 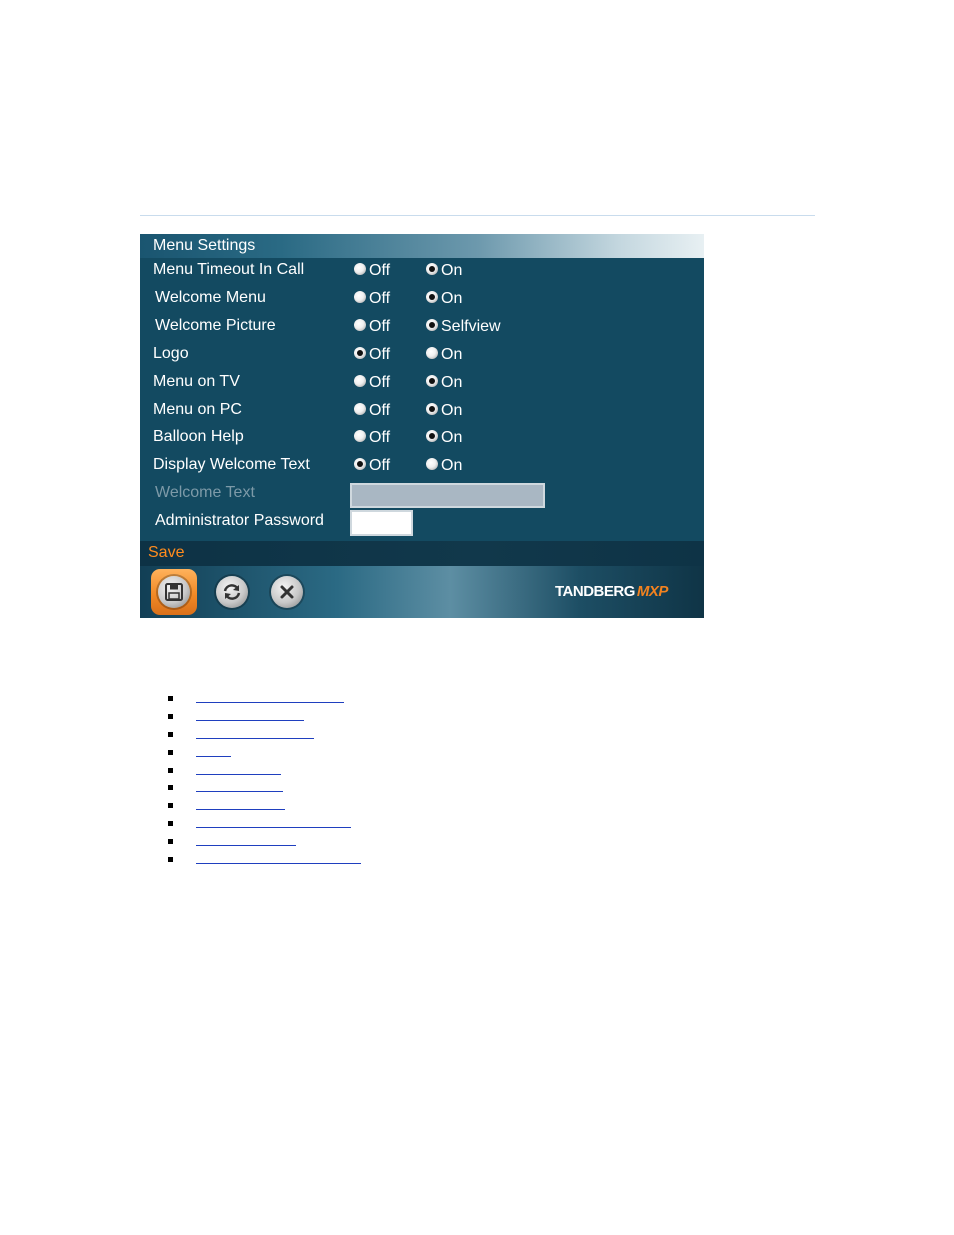 I want to click on setting-row-logo: Logo Off On, so click(x=422, y=355).